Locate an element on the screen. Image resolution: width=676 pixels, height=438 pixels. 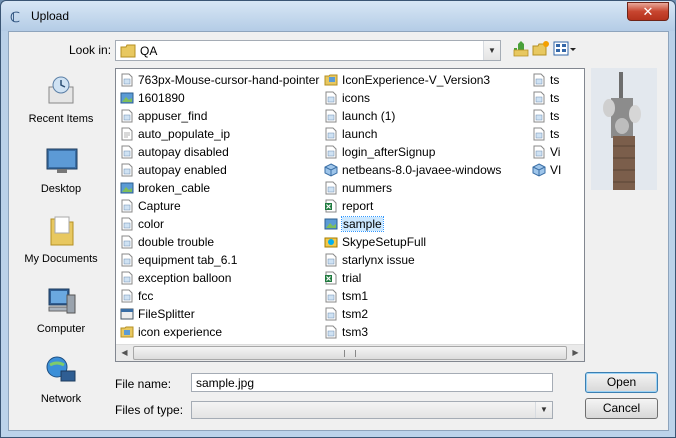
file-item: IconExperience-V_Version3 is located at coordinates (422, 80).